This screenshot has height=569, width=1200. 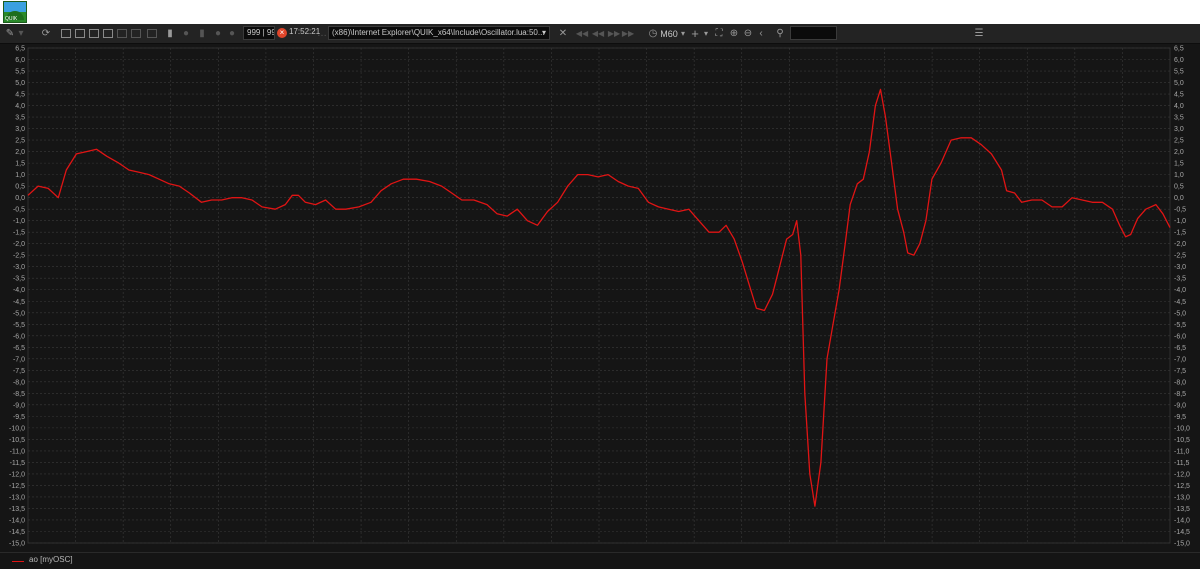 I want to click on y-tick-label-left: 0,5, so click(x=20, y=187).